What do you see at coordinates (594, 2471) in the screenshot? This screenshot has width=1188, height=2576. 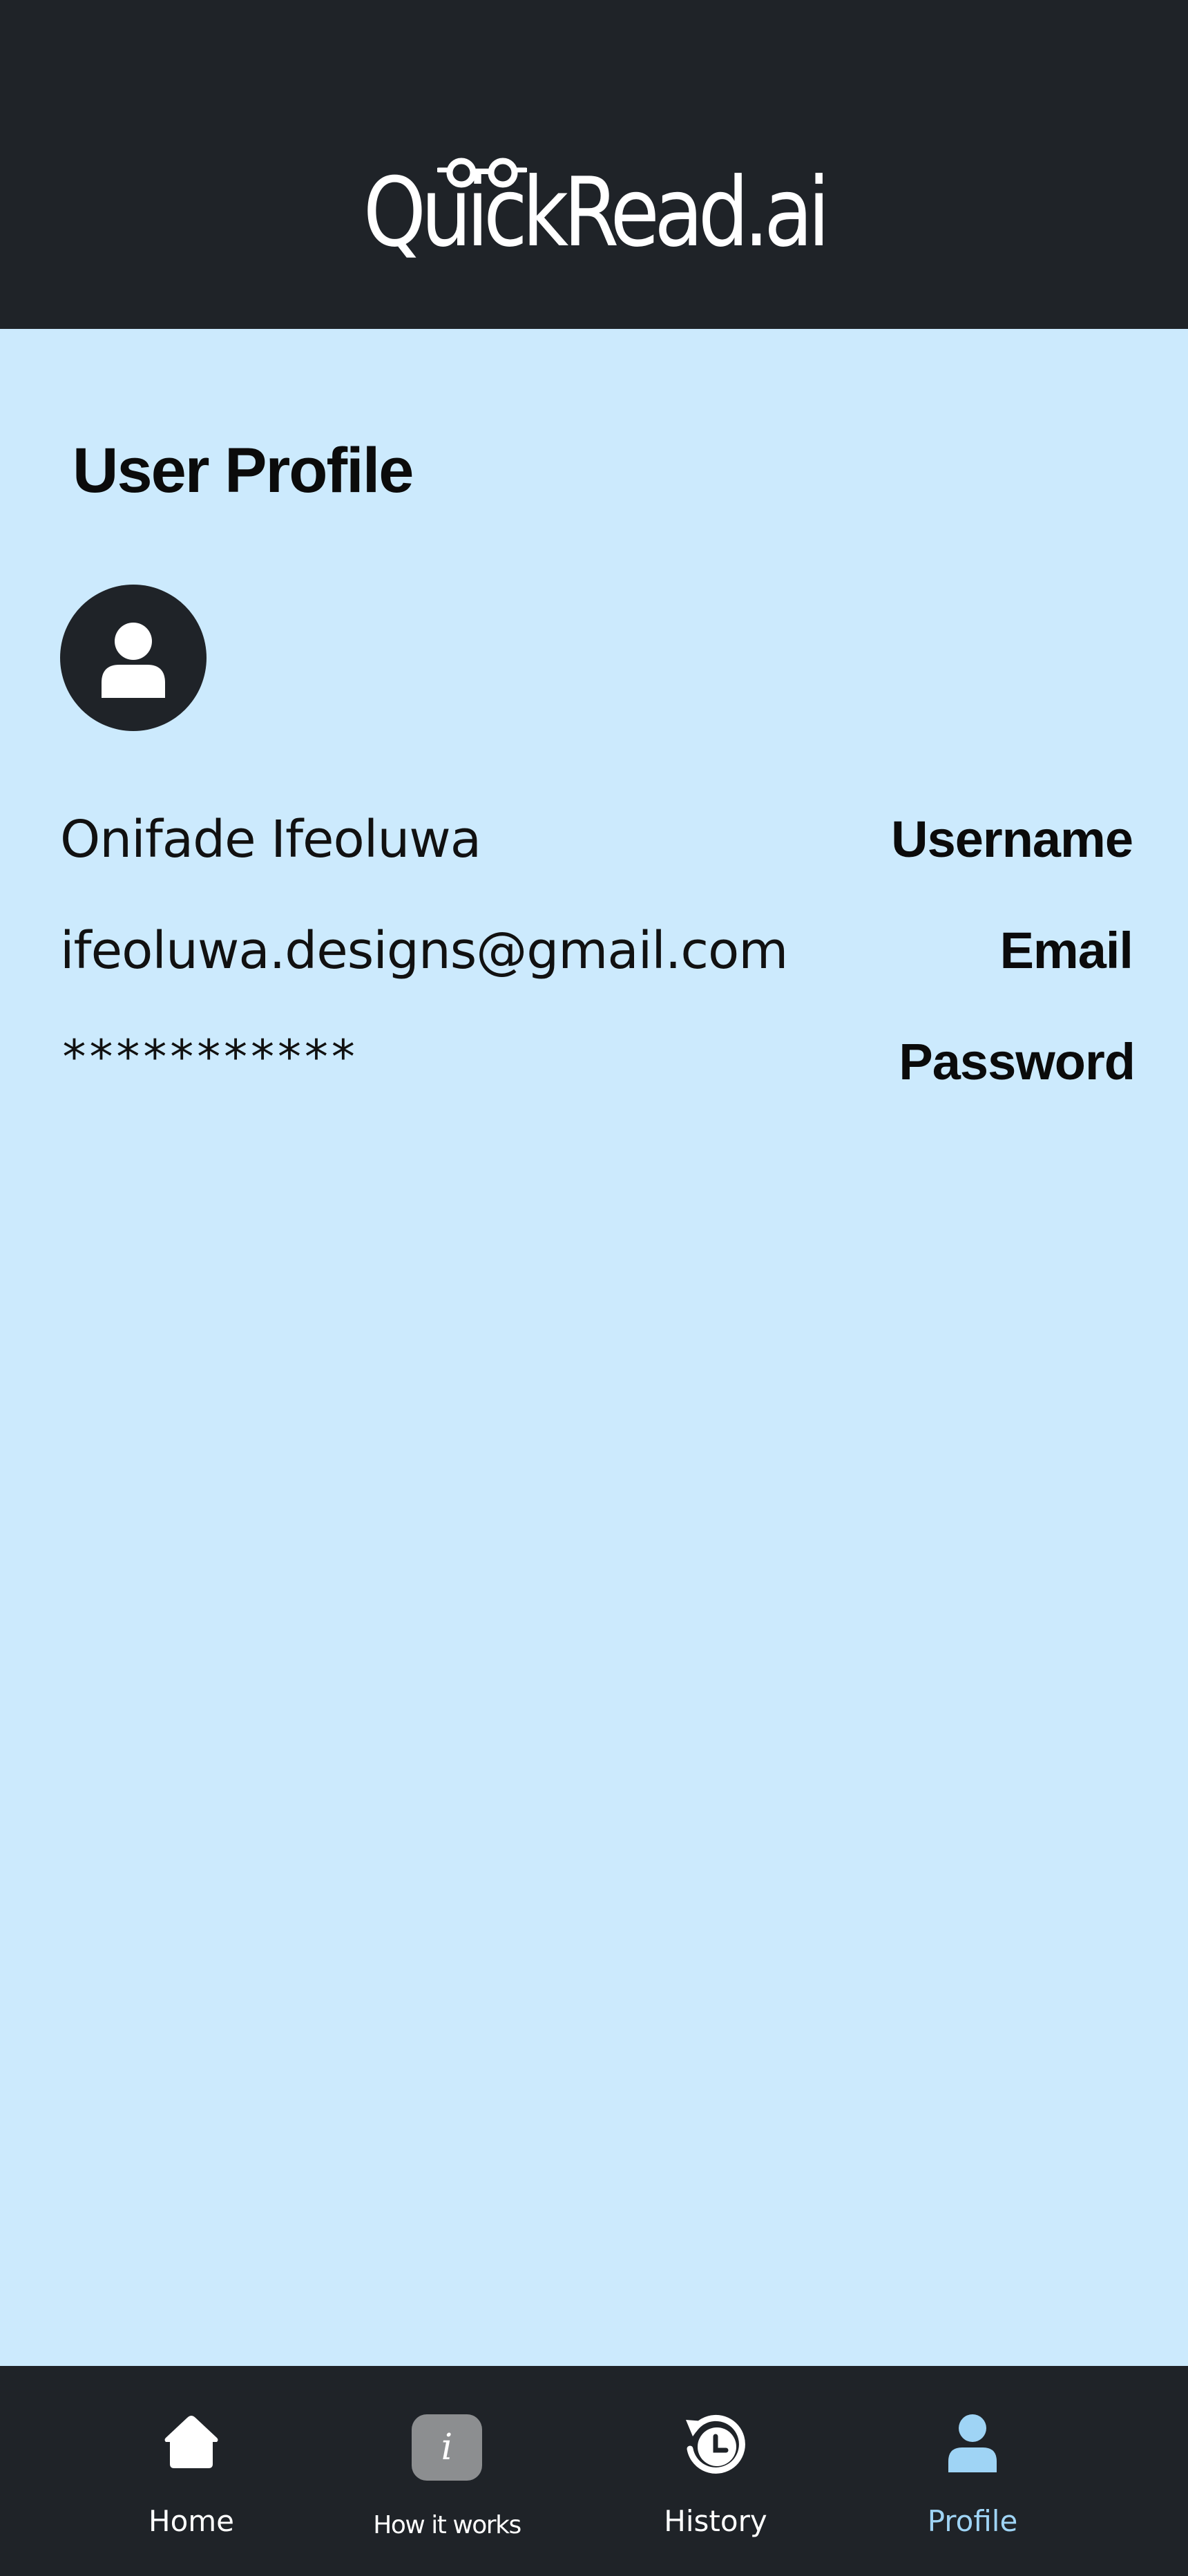 I see `bottom-nav: Home i How it works History Profile` at bounding box center [594, 2471].